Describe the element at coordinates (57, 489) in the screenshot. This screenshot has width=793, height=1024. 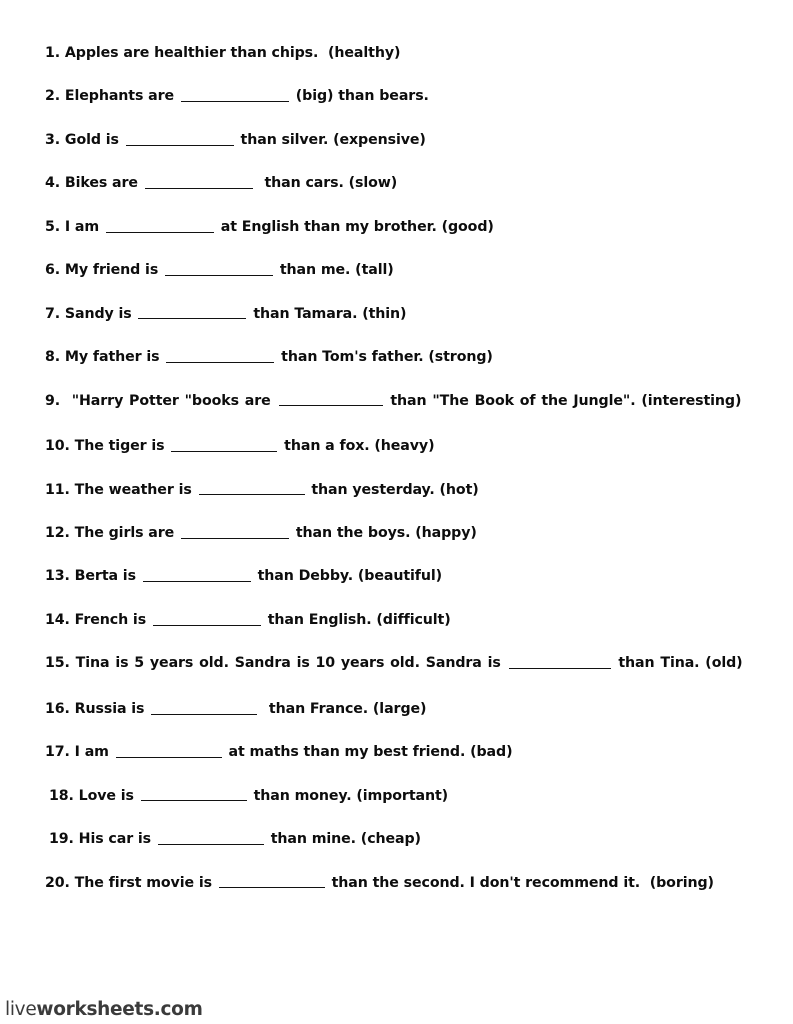
I see `exercise-number: 11.` at that location.